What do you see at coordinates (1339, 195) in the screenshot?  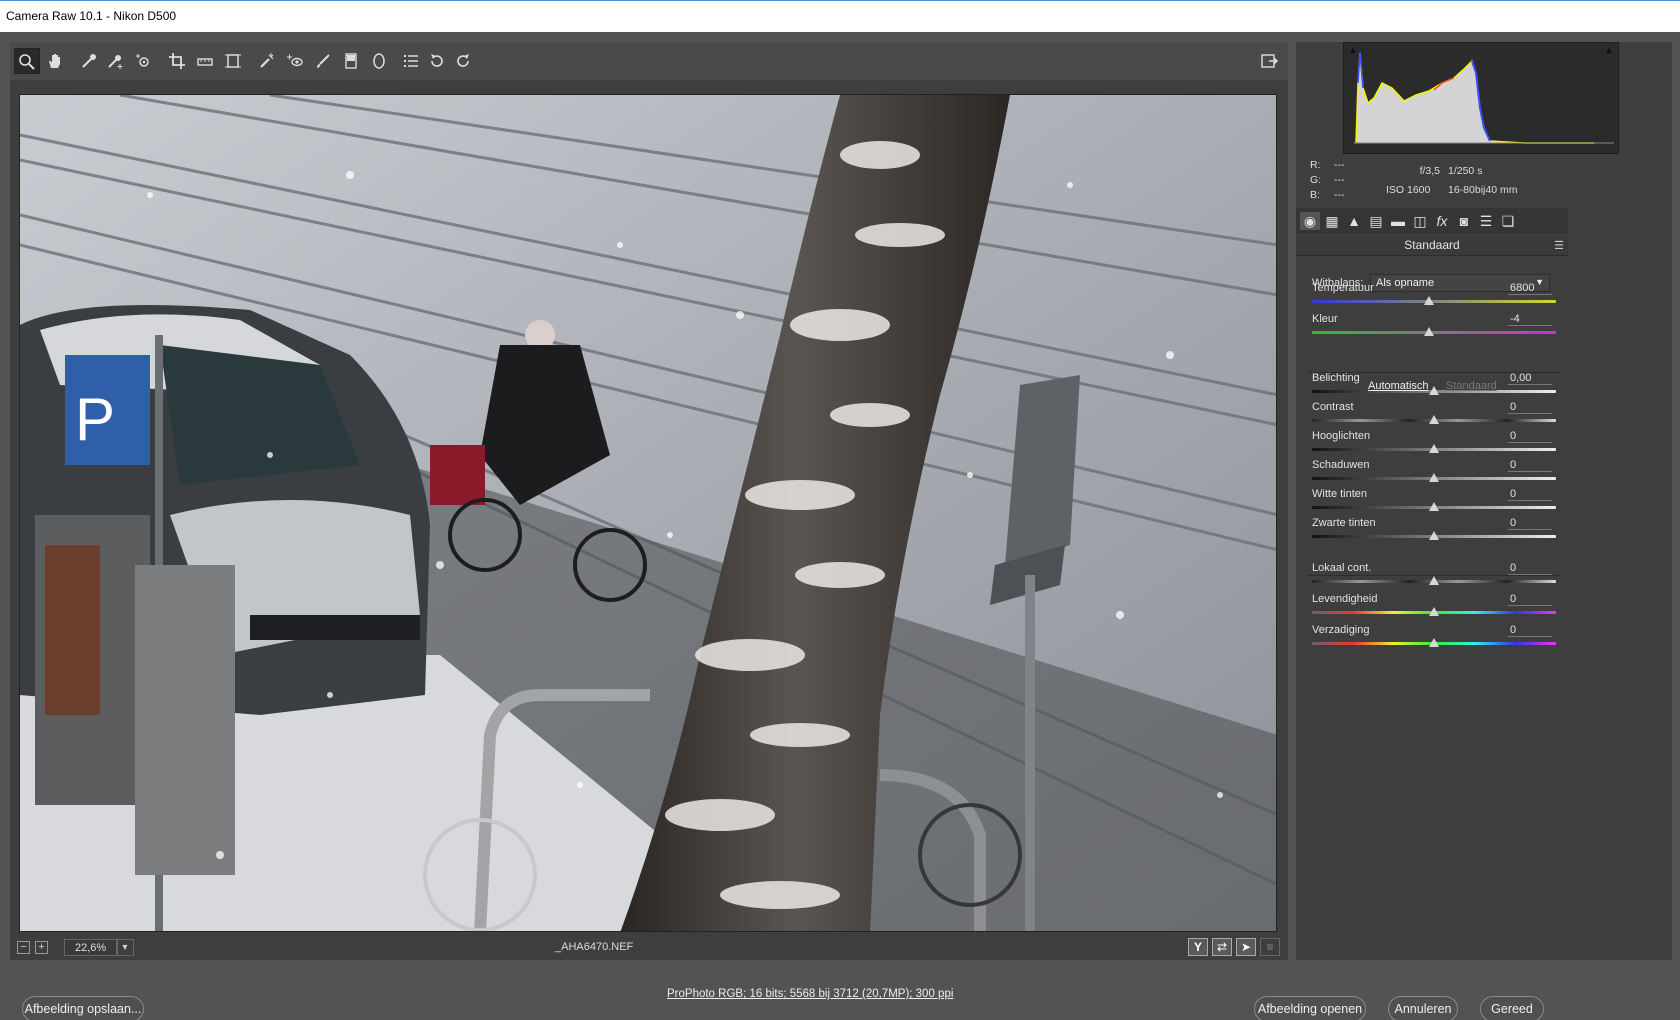 I see `b-value: ---` at bounding box center [1339, 195].